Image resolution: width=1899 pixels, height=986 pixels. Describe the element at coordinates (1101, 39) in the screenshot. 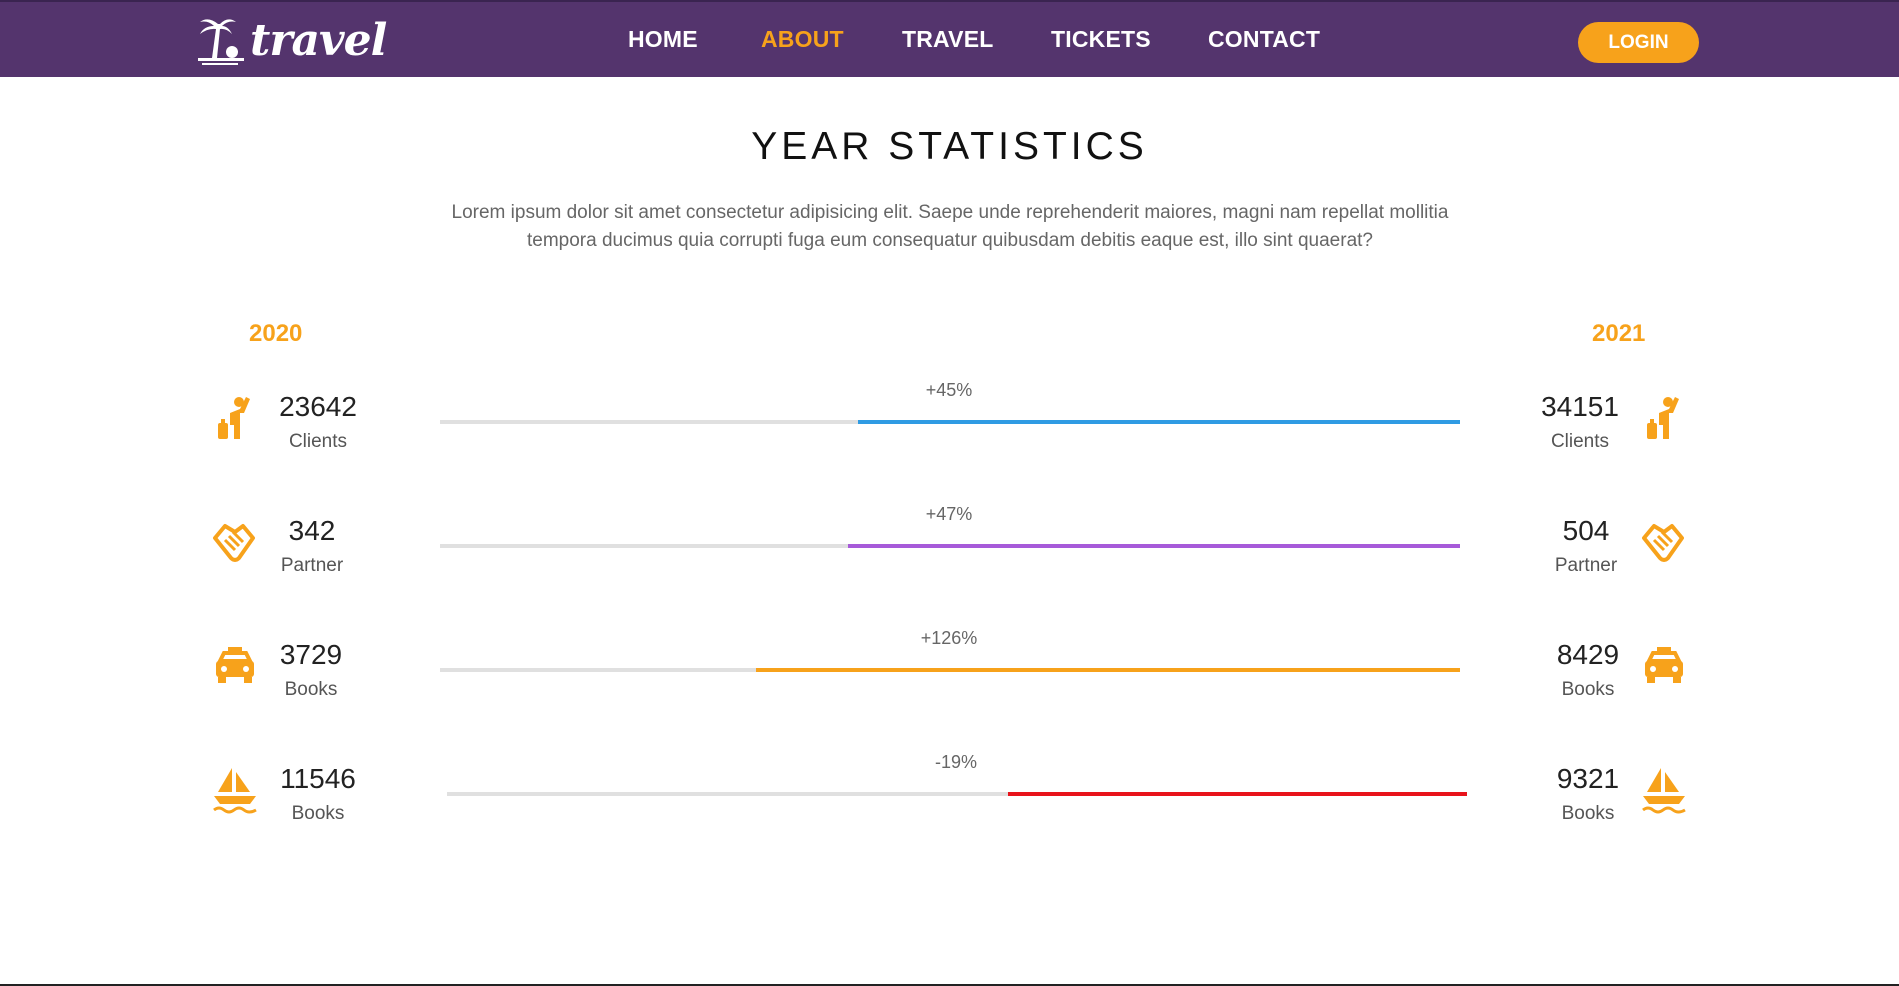

I see `nav-tickets: TICKETS` at that location.